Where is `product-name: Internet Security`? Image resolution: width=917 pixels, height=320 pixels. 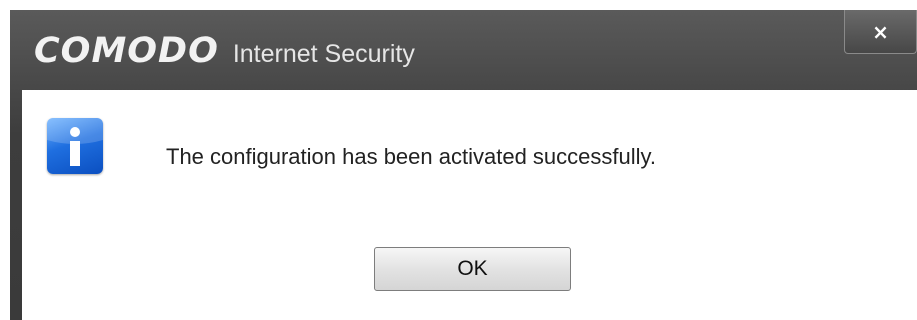
product-name: Internet Security is located at coordinates (323, 54).